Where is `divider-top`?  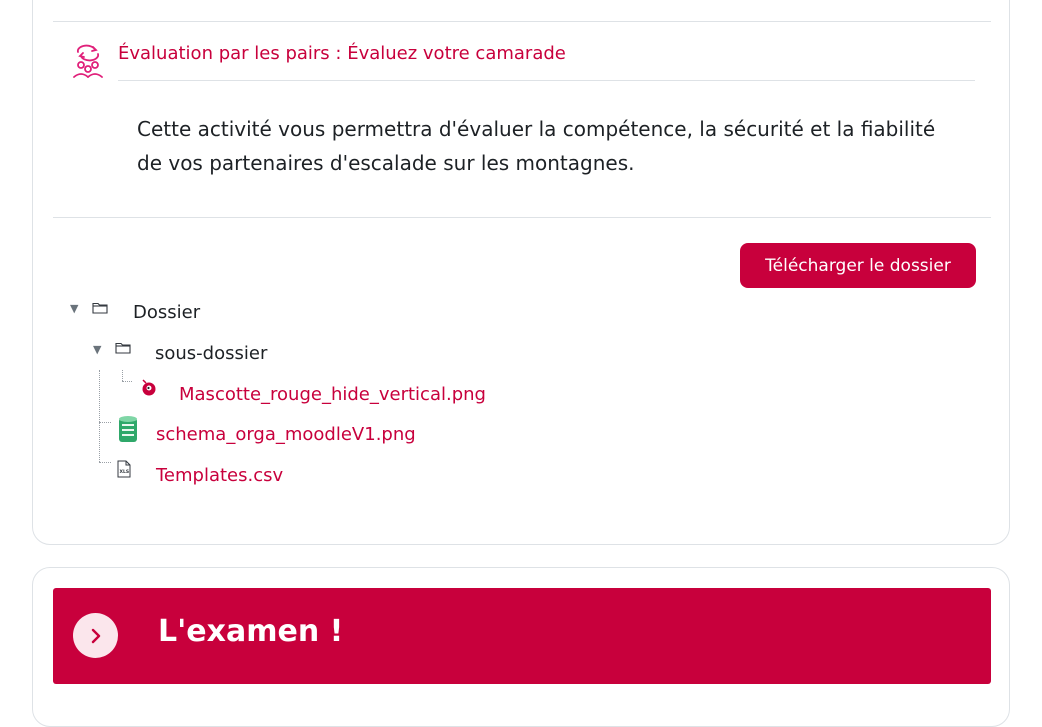
divider-top is located at coordinates (522, 21).